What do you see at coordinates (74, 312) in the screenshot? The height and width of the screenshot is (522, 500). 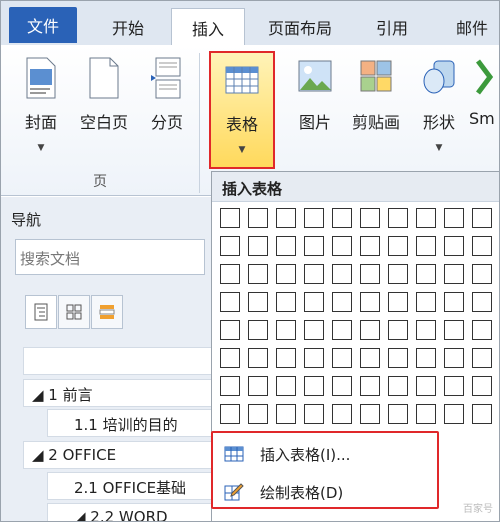 I see `pages-view-tab` at bounding box center [74, 312].